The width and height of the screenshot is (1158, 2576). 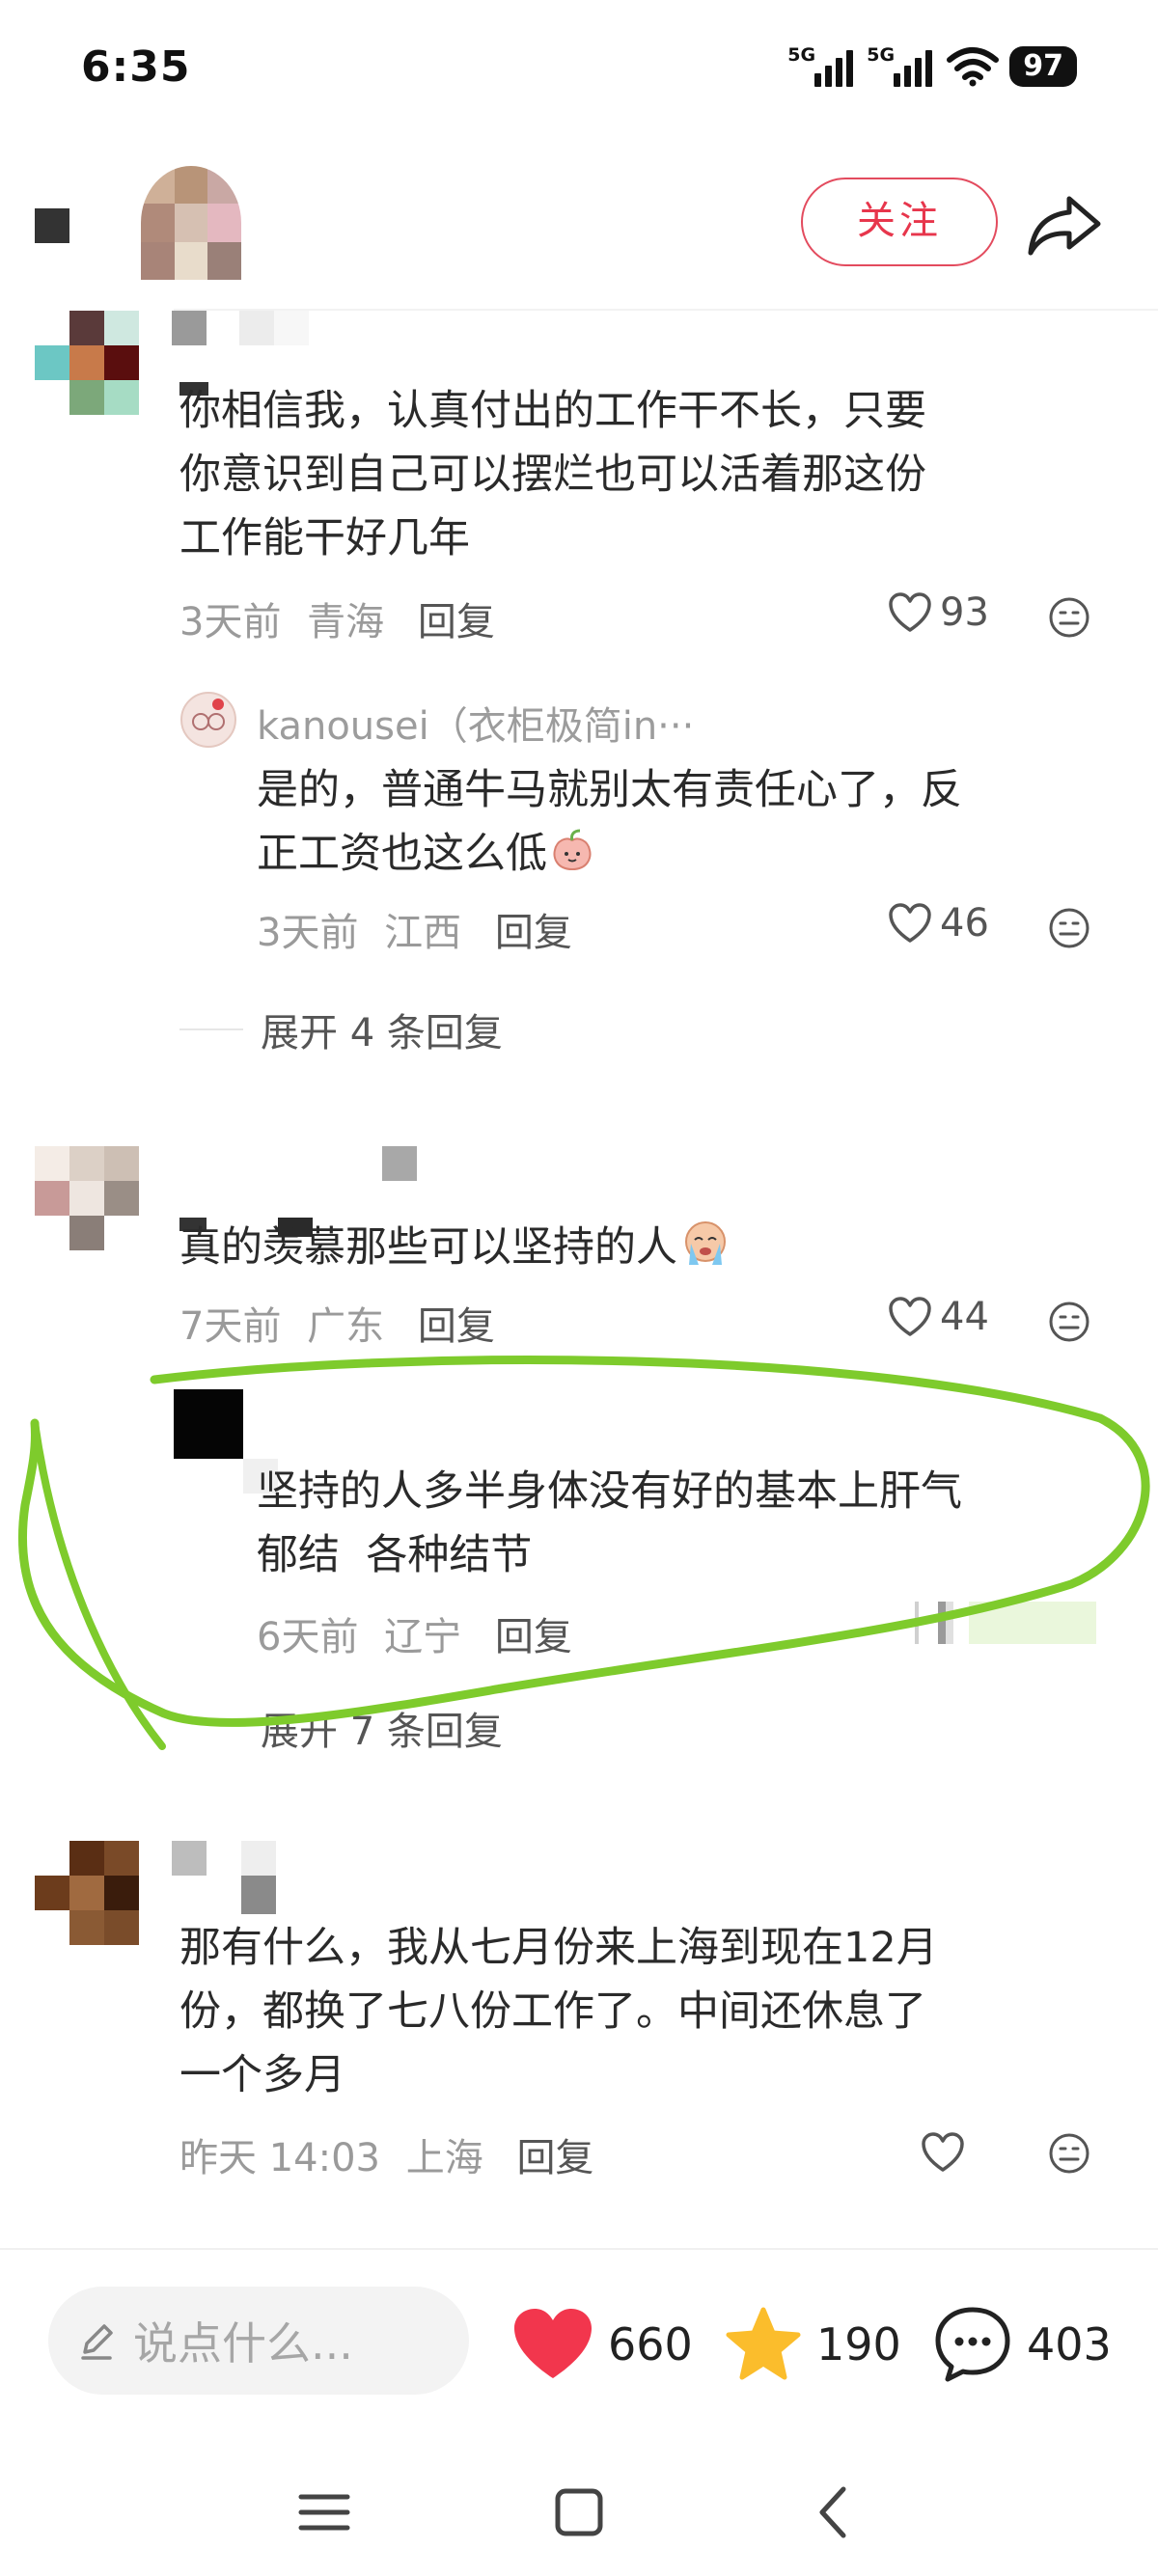 I want to click on reply-location: 辽宁, so click(x=423, y=1637).